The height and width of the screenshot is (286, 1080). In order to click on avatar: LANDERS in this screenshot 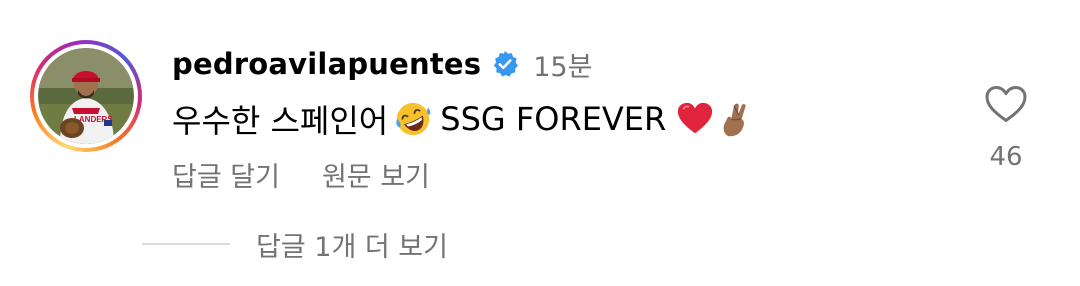, I will do `click(86, 96)`.